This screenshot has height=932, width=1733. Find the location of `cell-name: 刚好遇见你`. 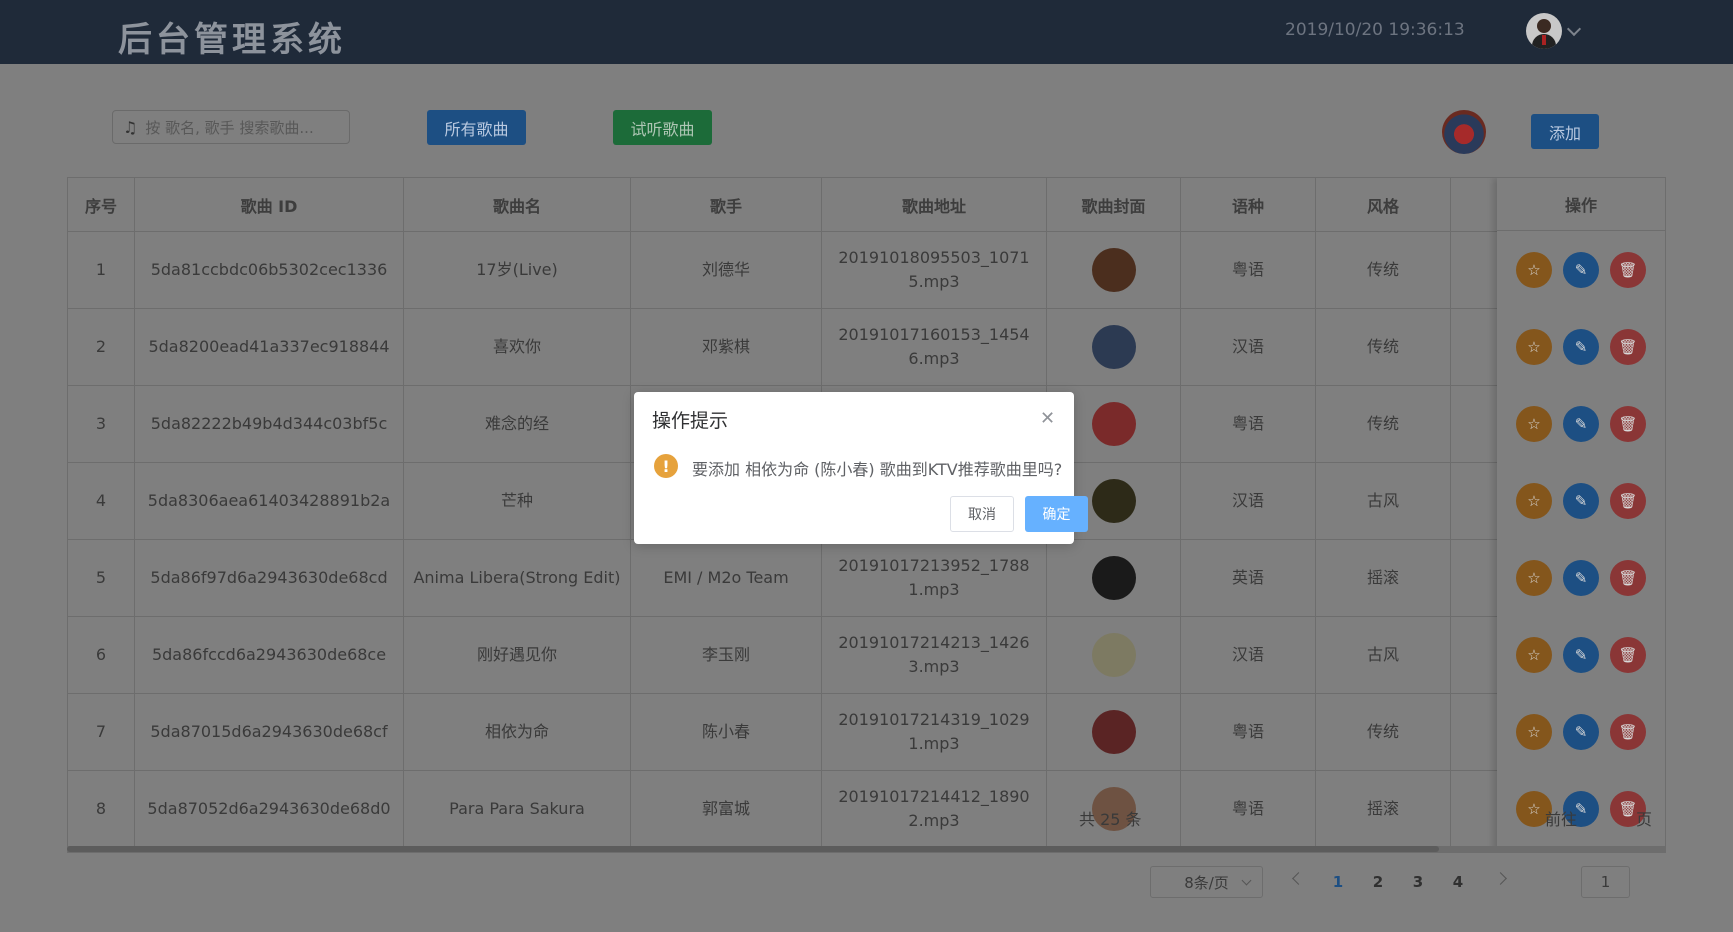

cell-name: 刚好遇见你 is located at coordinates (517, 654).